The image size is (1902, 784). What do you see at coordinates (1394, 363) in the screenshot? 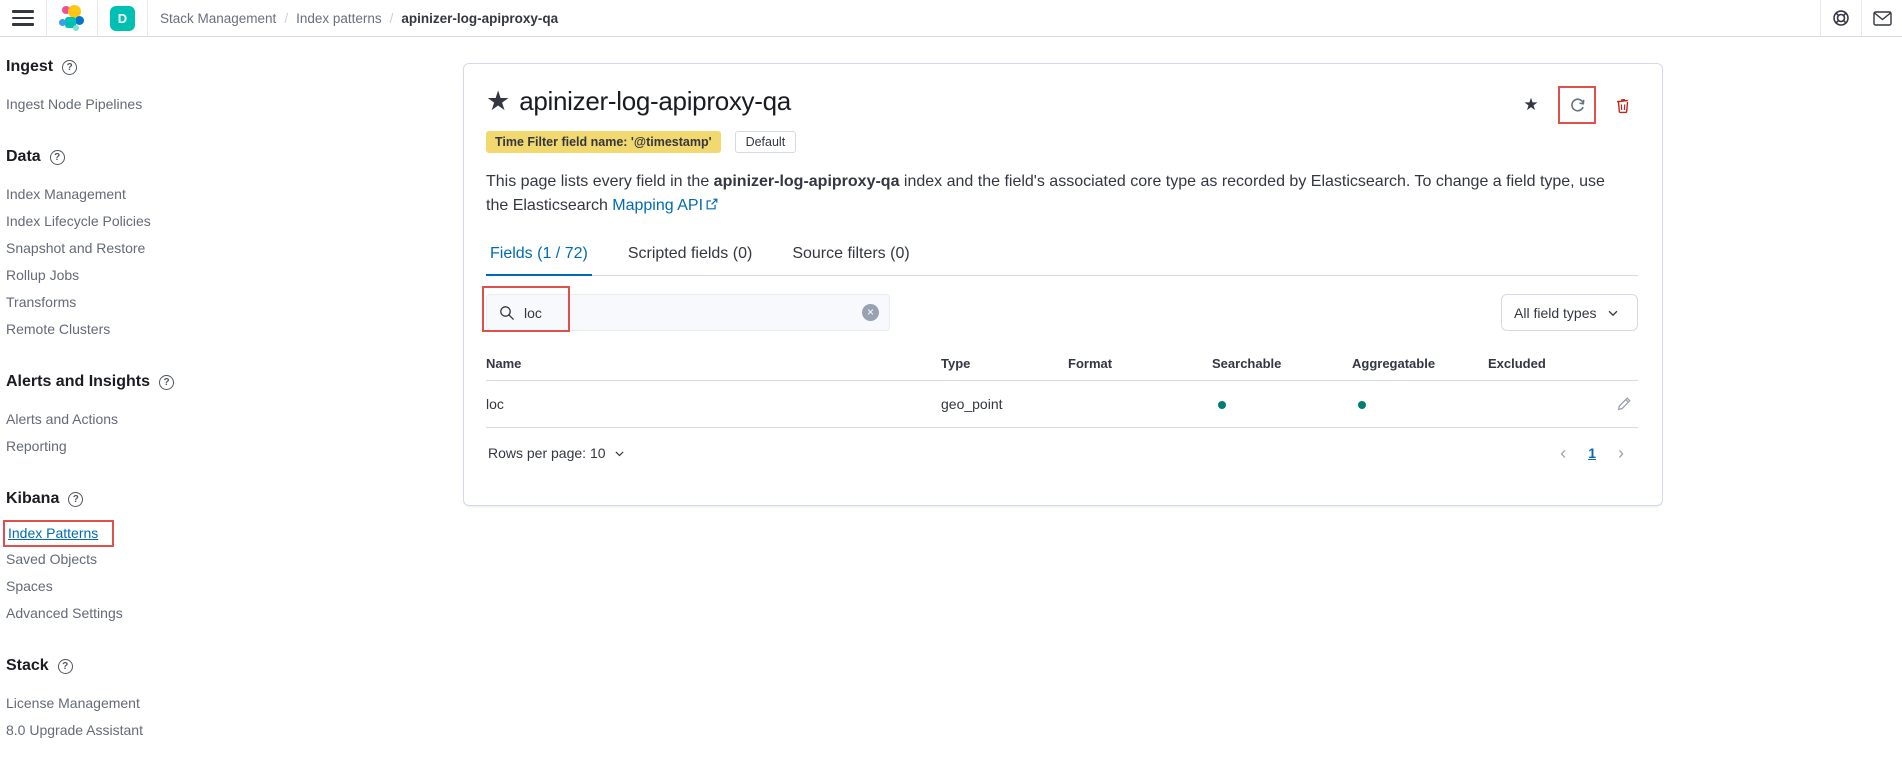
I see `column-header-aggregatable: Aggregatable` at bounding box center [1394, 363].